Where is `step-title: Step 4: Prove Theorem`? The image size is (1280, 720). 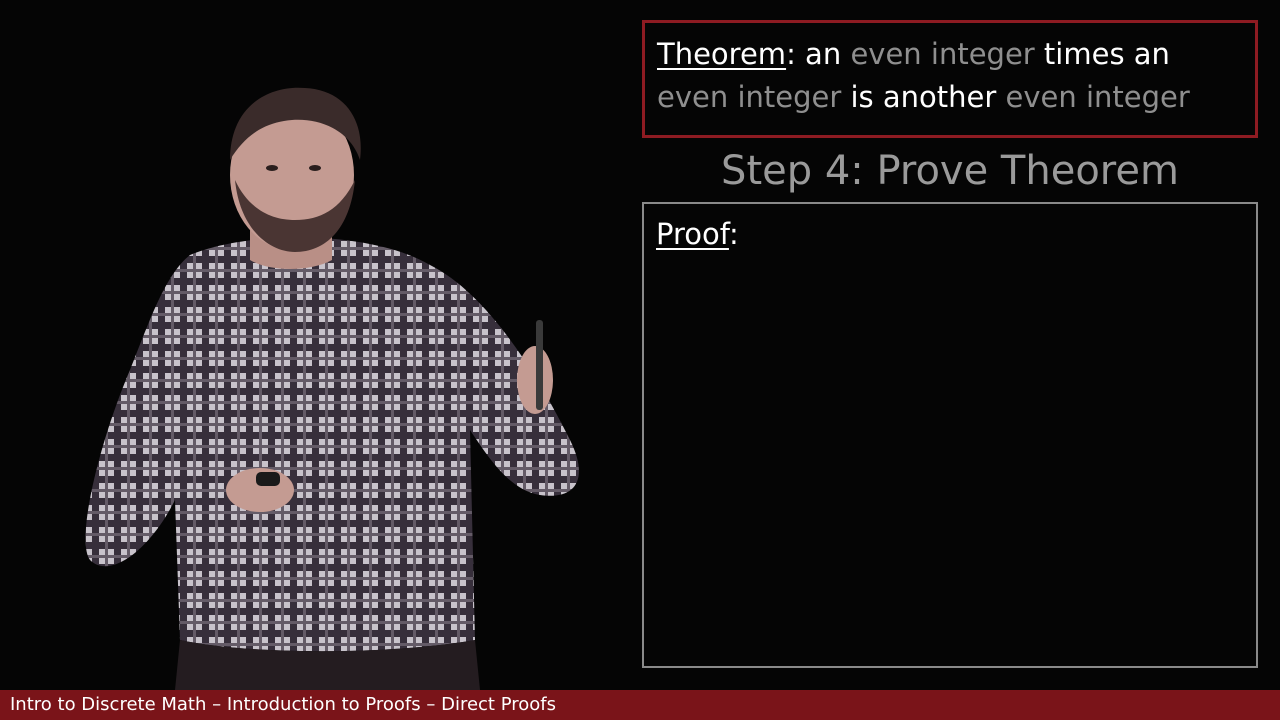
step-title: Step 4: Prove Theorem is located at coordinates (950, 171).